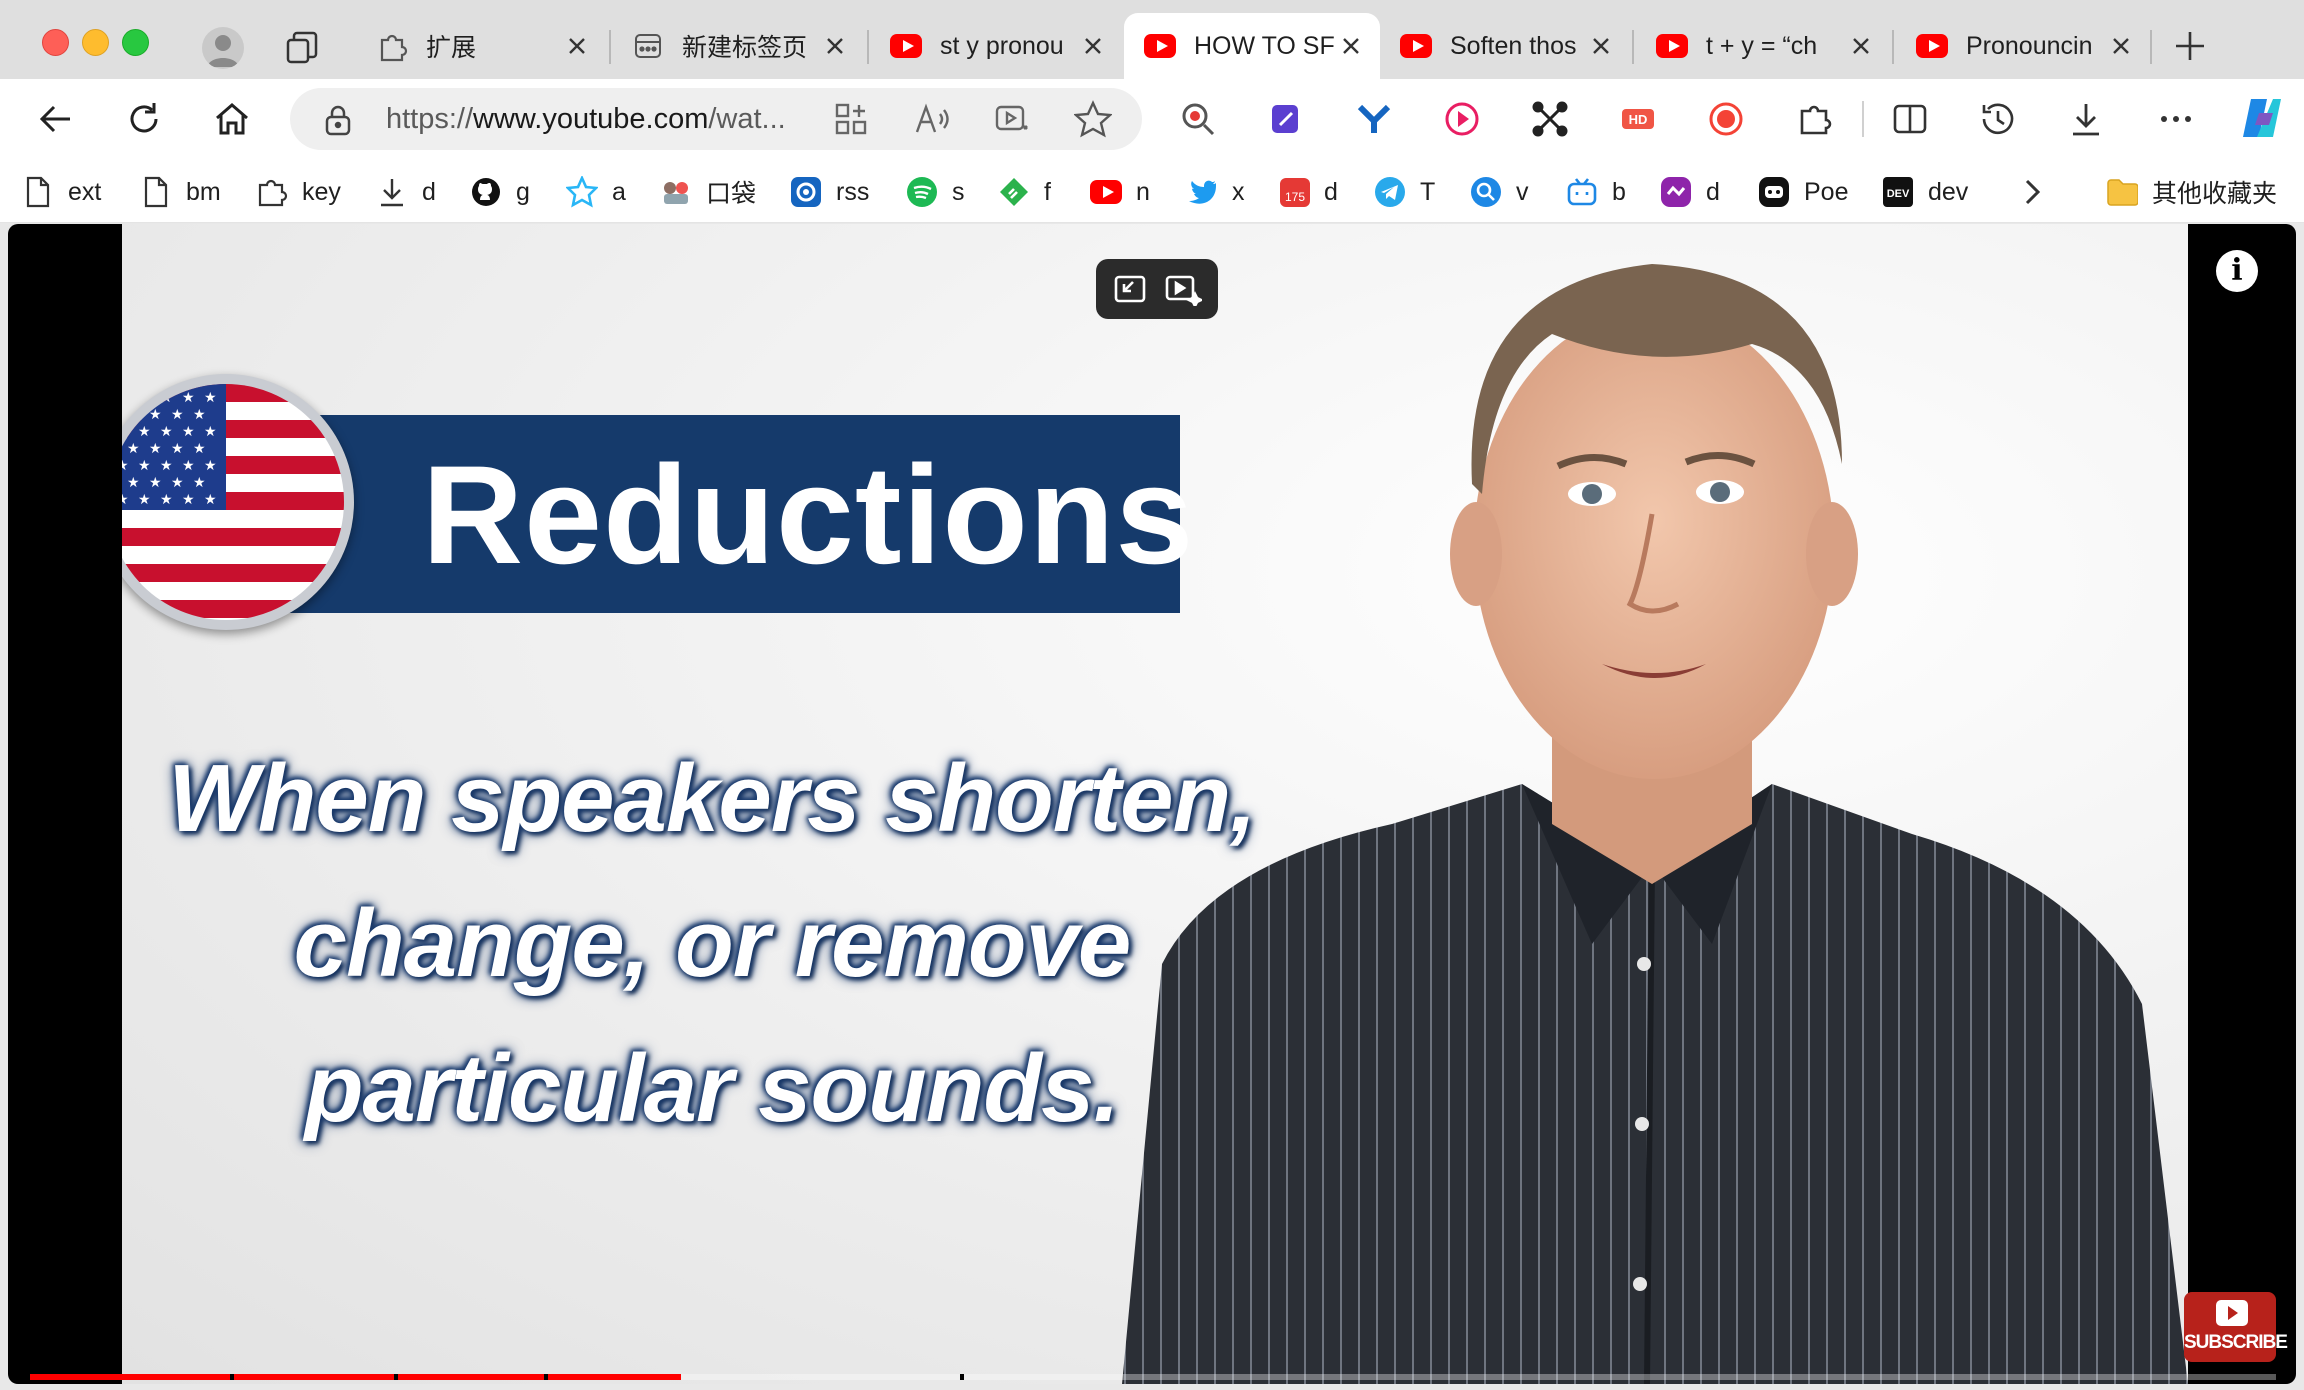 Image resolution: width=2304 pixels, height=1390 pixels. Describe the element at coordinates (392, 46) in the screenshot. I see `puzzle-icon` at that location.